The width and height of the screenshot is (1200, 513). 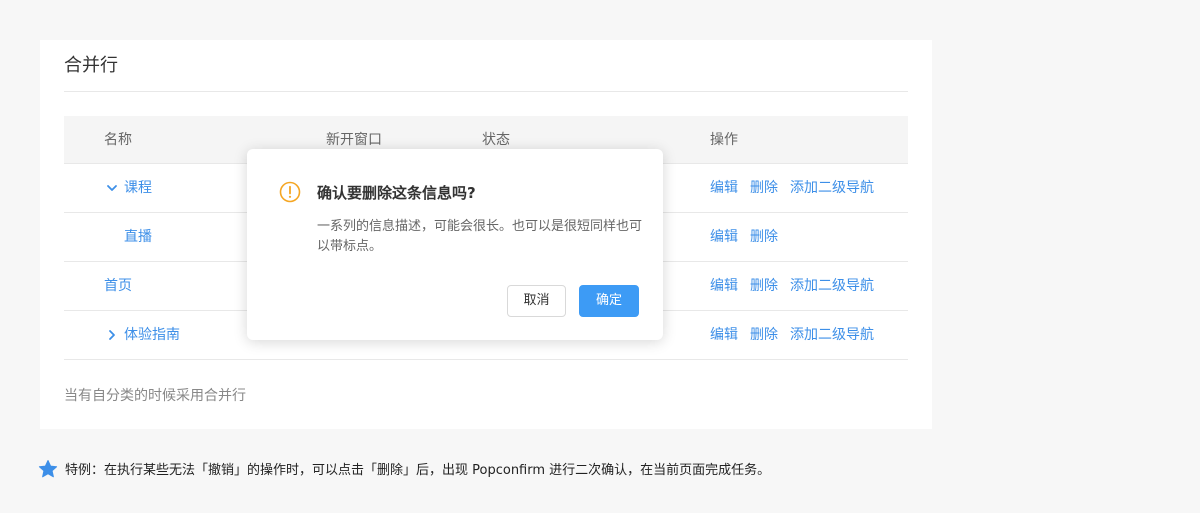 What do you see at coordinates (118, 286) in the screenshot?
I see `row-name: 首页` at bounding box center [118, 286].